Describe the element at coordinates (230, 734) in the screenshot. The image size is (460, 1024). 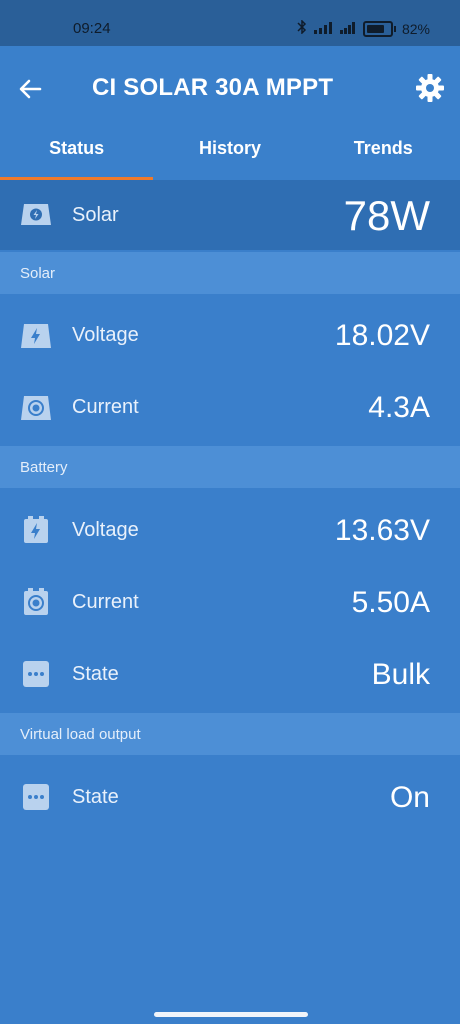
I see `section-header-load: Virtual load output` at that location.